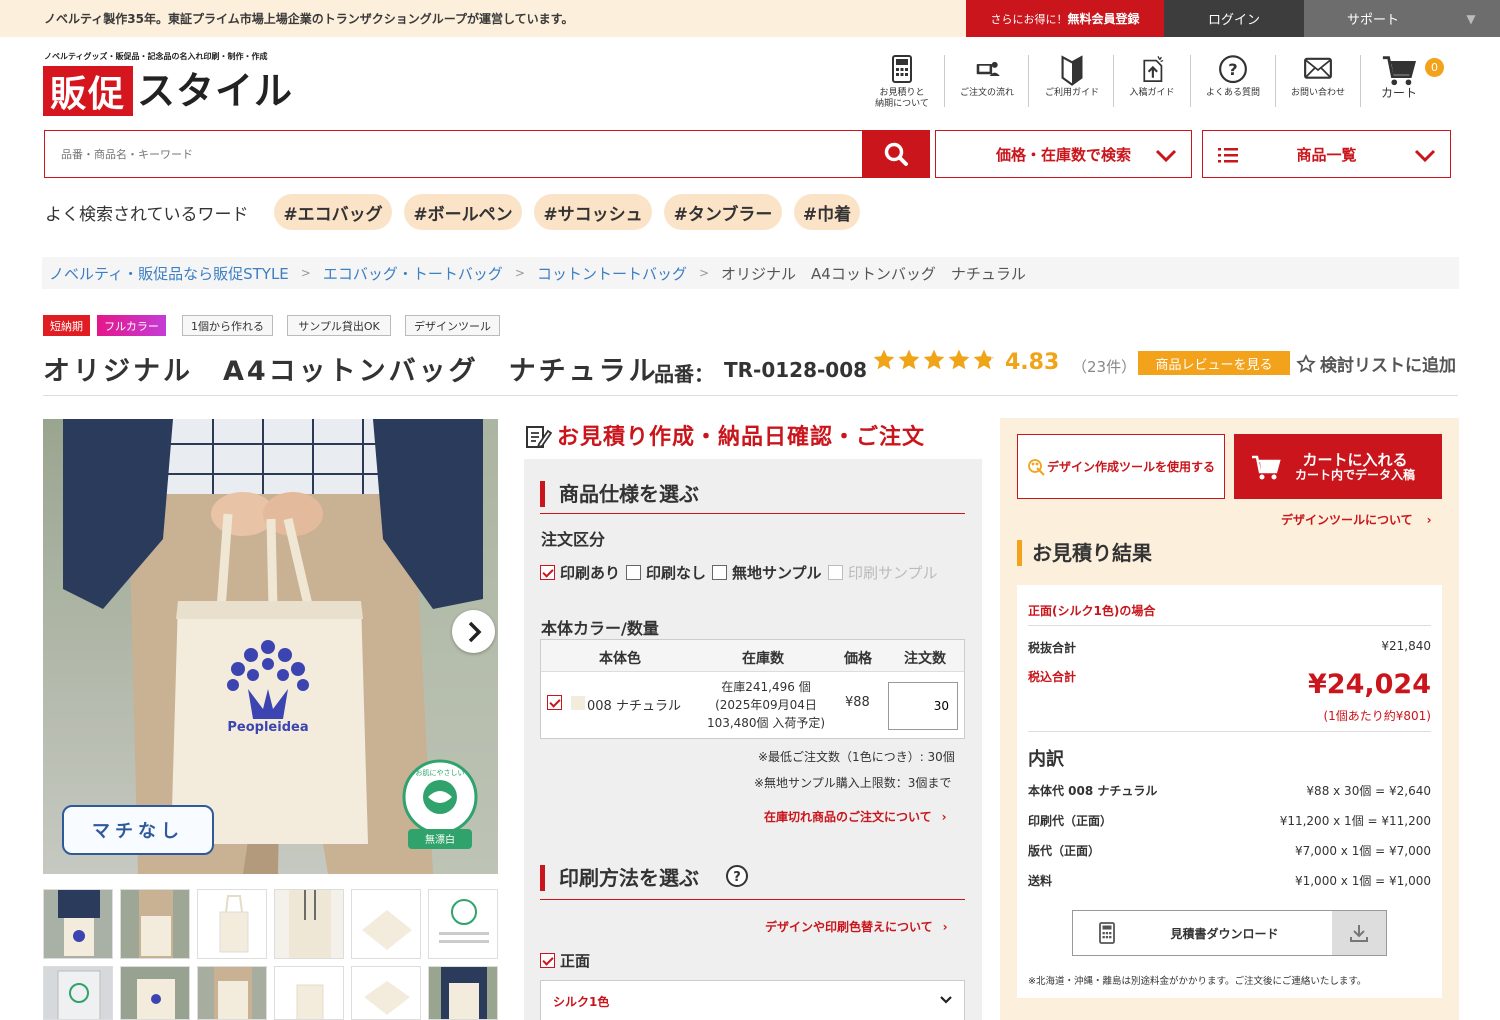 This screenshot has height=1020, width=1500. Describe the element at coordinates (896, 154) in the screenshot. I see `search-button` at that location.